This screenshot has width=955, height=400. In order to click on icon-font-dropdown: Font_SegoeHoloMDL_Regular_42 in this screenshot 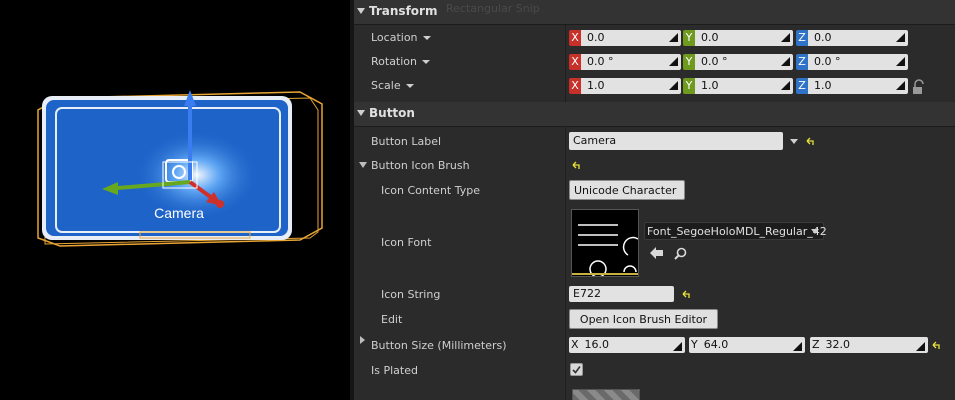, I will do `click(735, 231)`.